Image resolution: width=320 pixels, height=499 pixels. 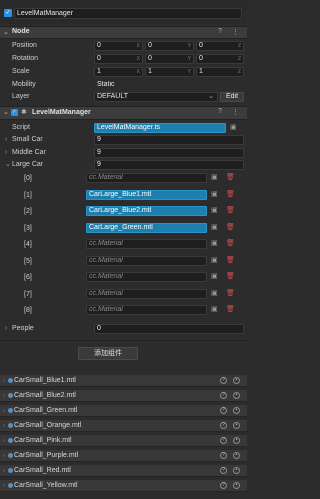 I want to click on mobility-select: Static, so click(x=169, y=85).